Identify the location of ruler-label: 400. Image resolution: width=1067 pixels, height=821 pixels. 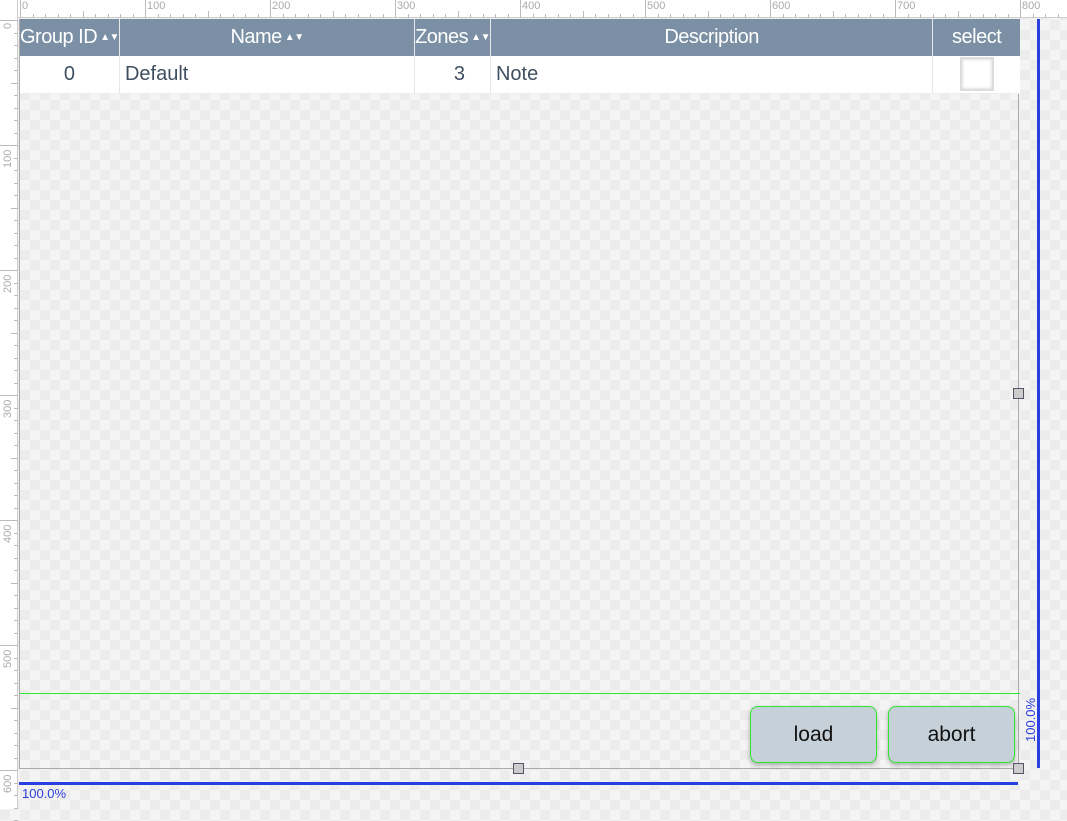
(531, 6).